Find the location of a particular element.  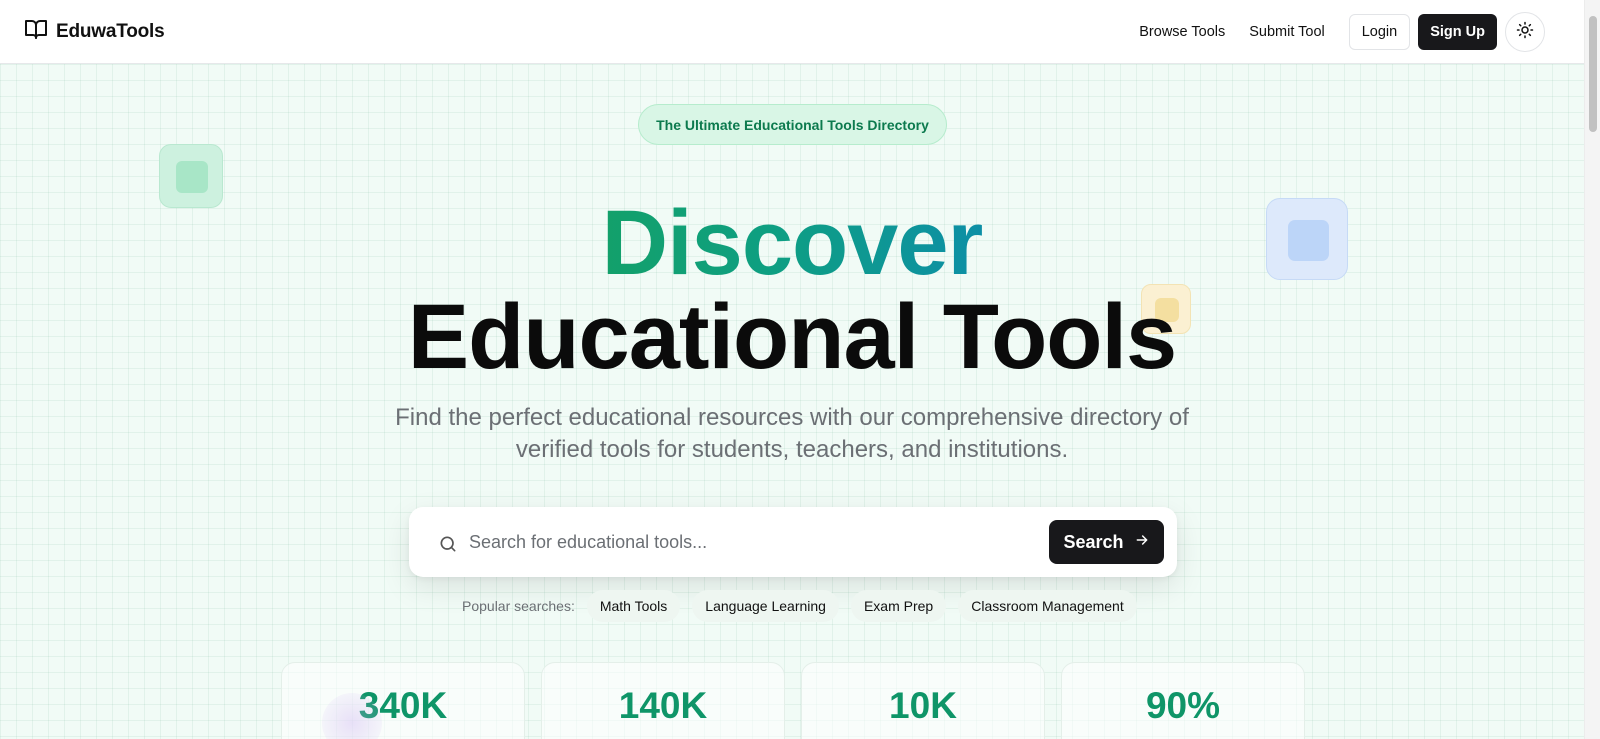

search-icon is located at coordinates (448, 544).